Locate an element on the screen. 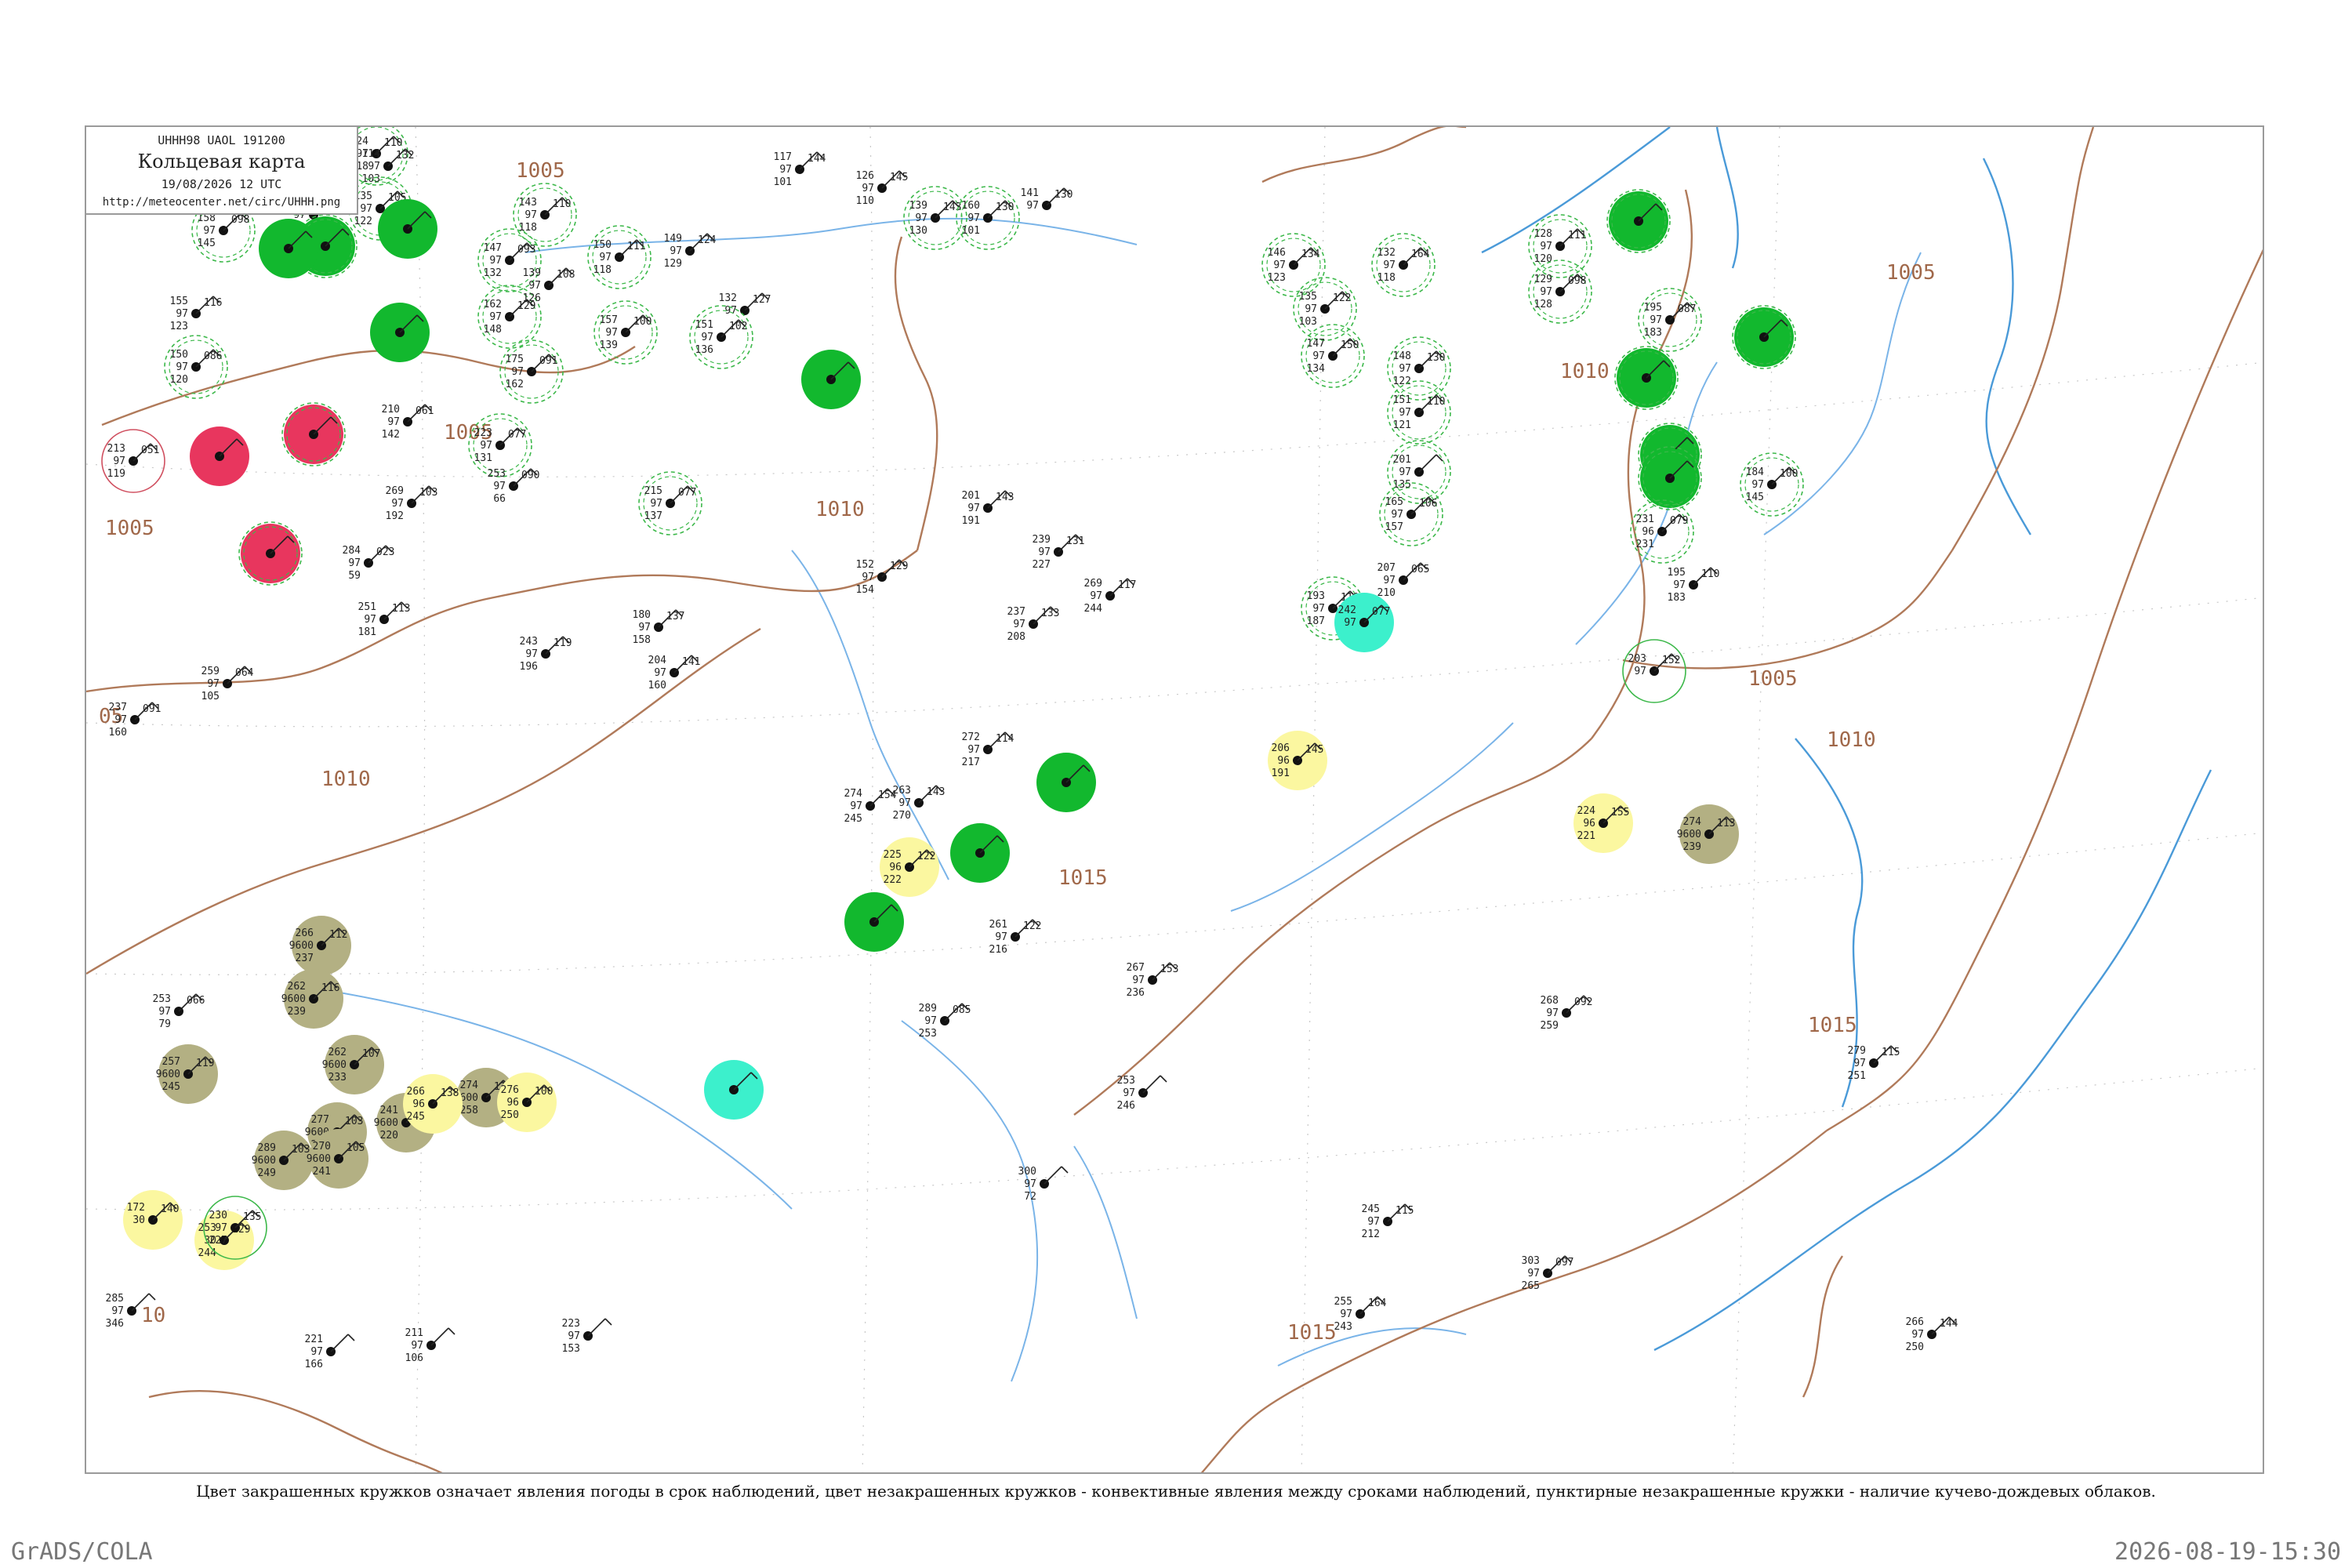 This screenshot has height=1568, width=2352. station-top: 165 is located at coordinates (1394, 502).